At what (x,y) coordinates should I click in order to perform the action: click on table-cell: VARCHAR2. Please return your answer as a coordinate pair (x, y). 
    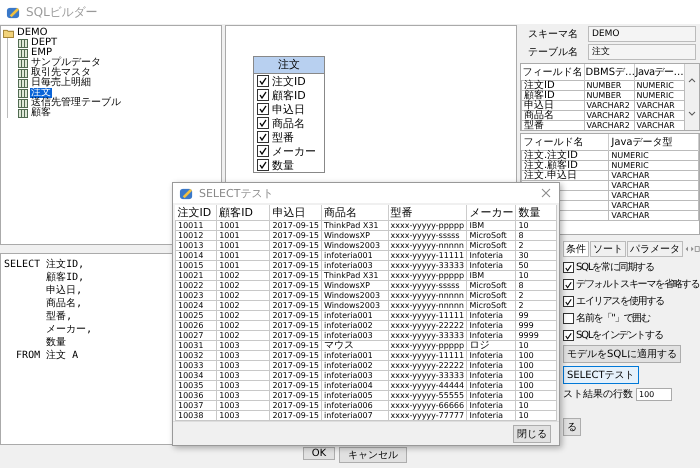
    Looking at the image, I should click on (609, 115).